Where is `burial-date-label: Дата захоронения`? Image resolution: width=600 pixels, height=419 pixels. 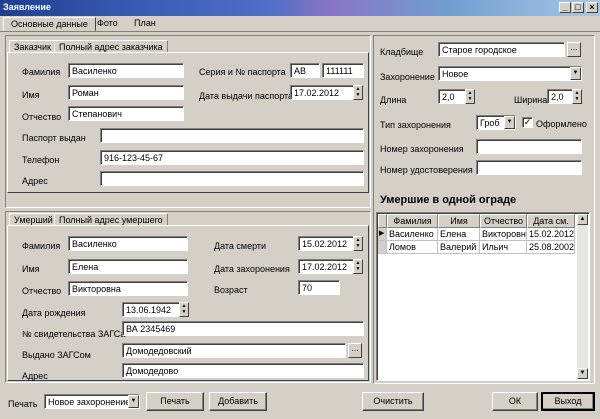
burial-date-label: Дата захоронения is located at coordinates (252, 269).